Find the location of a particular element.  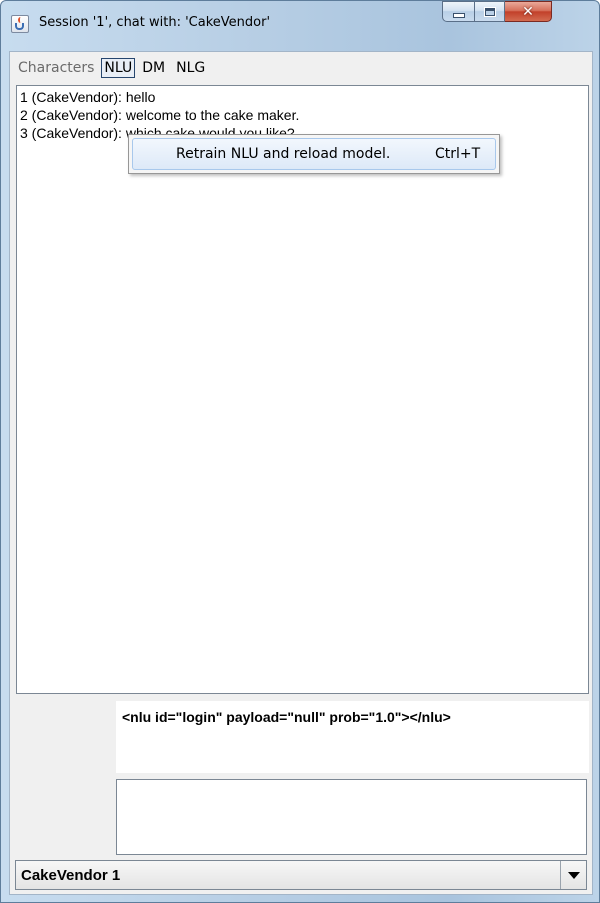

minimize-button is located at coordinates (458, 11).